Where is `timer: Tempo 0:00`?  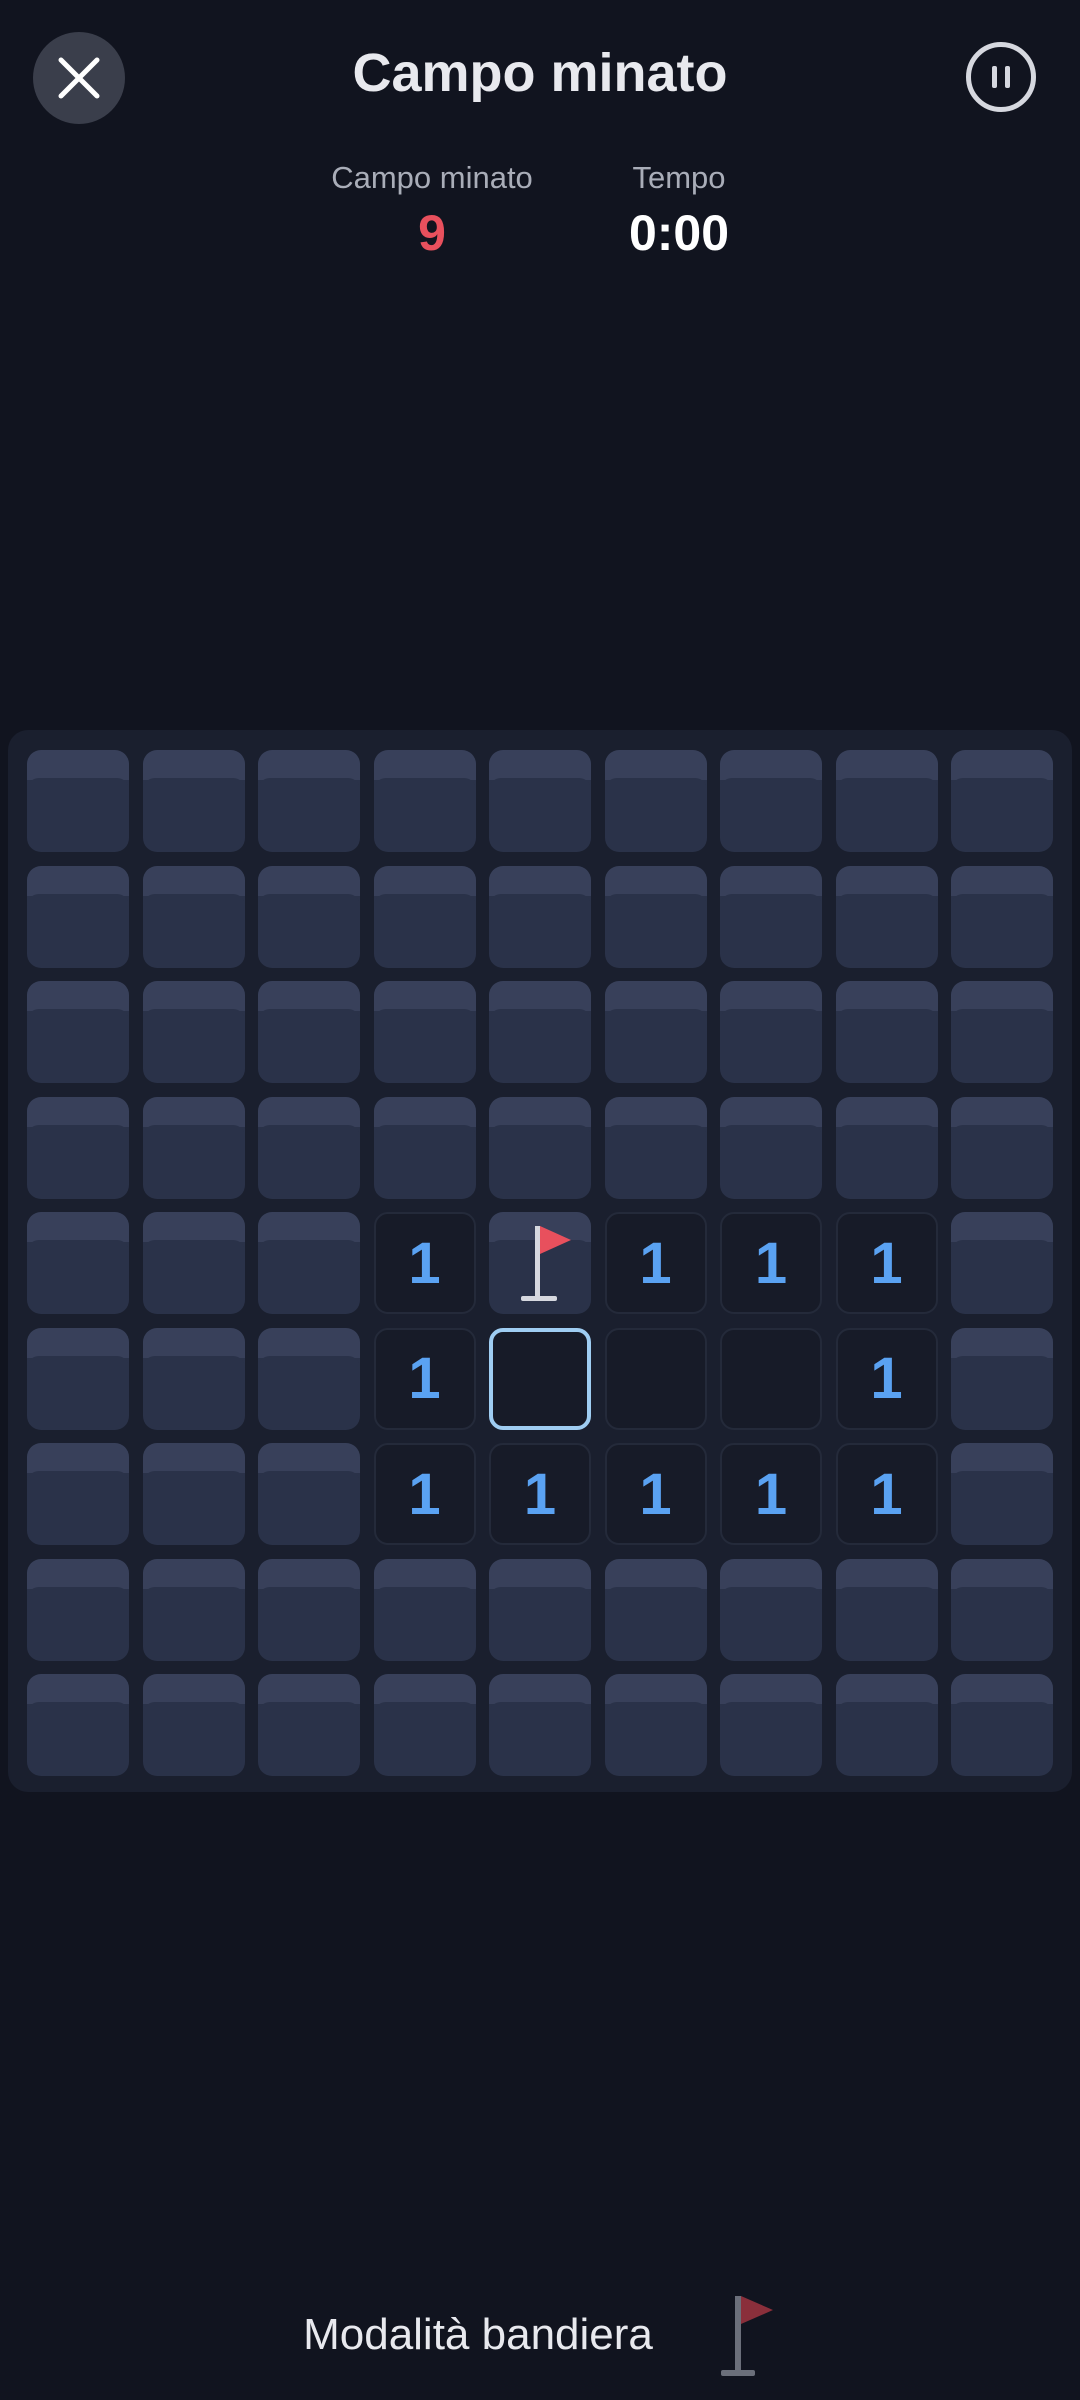 timer: Tempo 0:00 is located at coordinates (679, 211).